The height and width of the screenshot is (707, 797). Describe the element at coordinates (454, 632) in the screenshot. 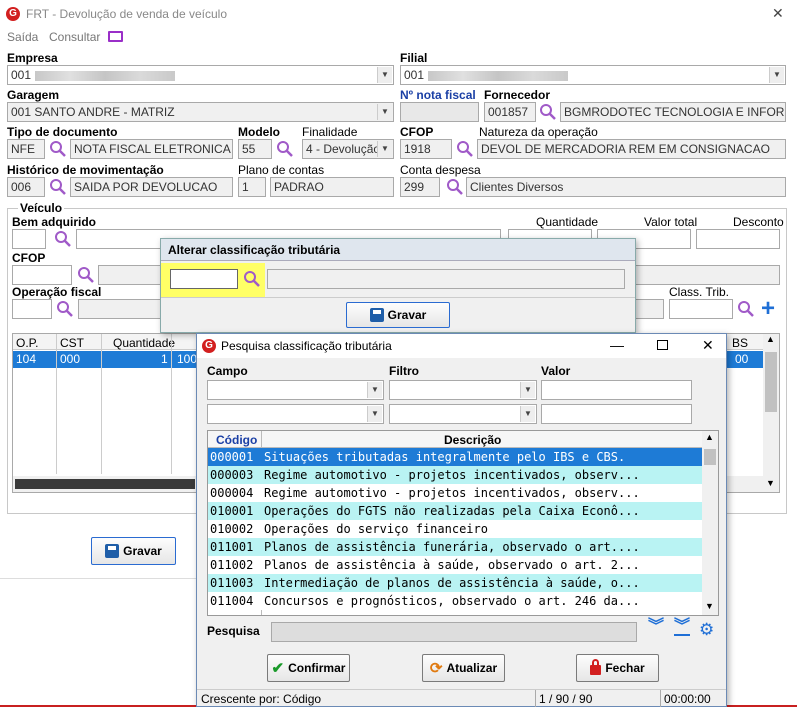

I see `pesquisa-input` at that location.